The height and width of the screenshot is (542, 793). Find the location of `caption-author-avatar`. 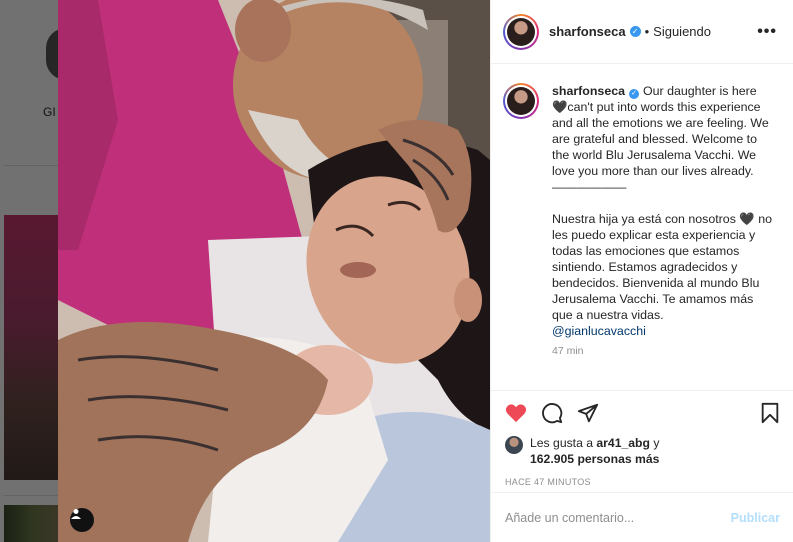

caption-author-avatar is located at coordinates (521, 101).